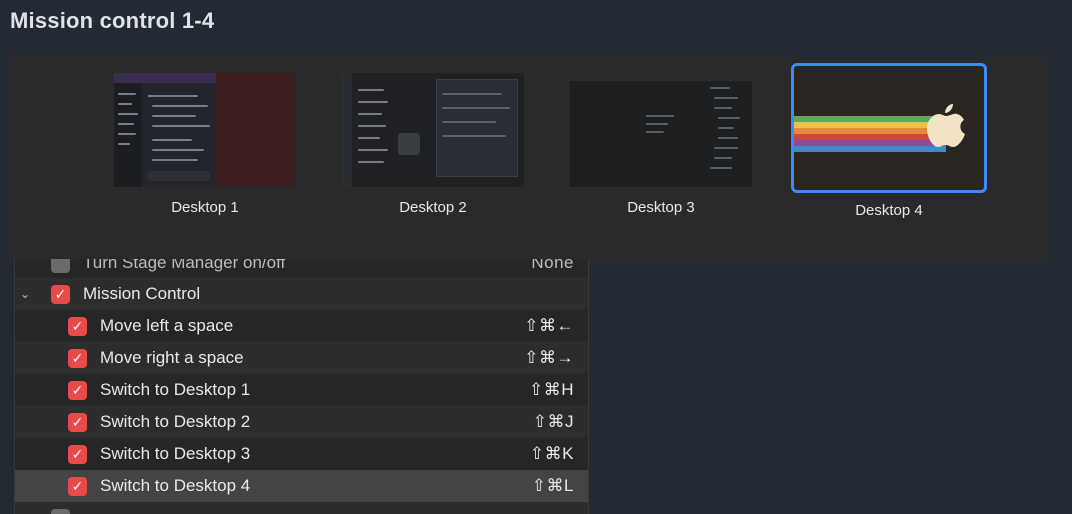 The width and height of the screenshot is (1072, 514). Describe the element at coordinates (175, 453) in the screenshot. I see `row-label: Switch to Desktop 3` at that location.